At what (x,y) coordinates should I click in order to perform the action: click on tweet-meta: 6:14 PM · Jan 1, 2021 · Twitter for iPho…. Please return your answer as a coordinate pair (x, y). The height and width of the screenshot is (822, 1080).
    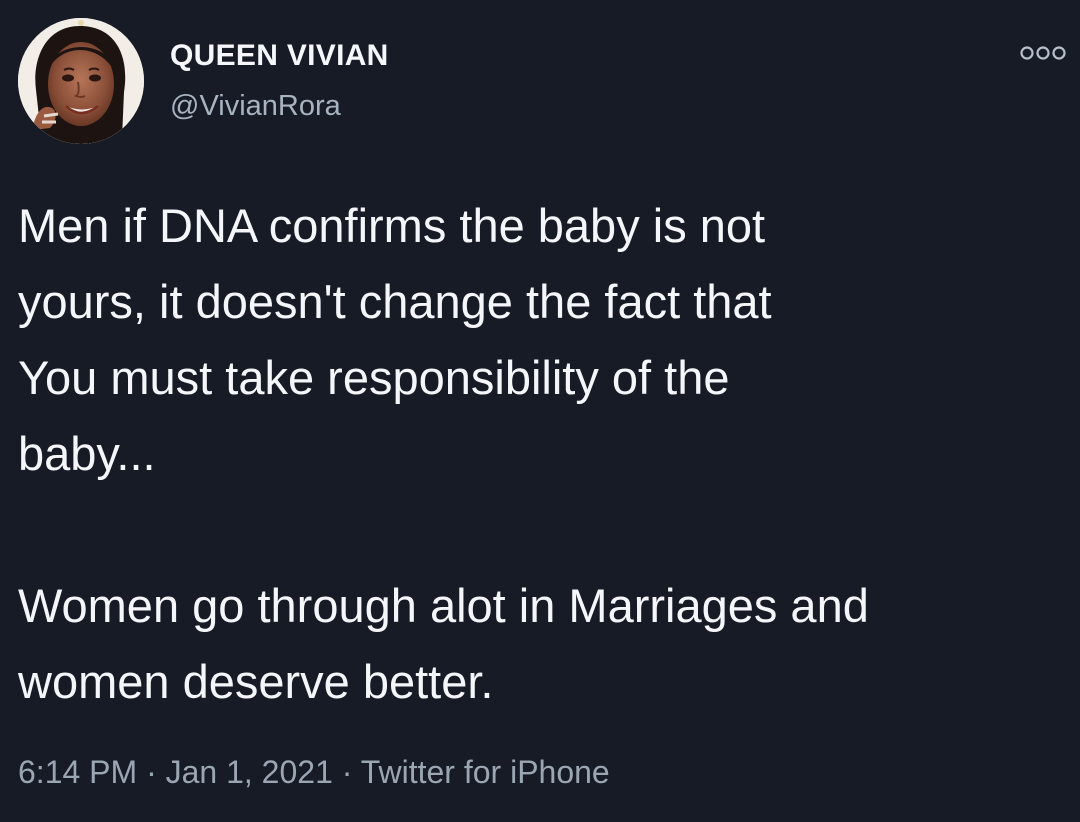
    Looking at the image, I should click on (314, 772).